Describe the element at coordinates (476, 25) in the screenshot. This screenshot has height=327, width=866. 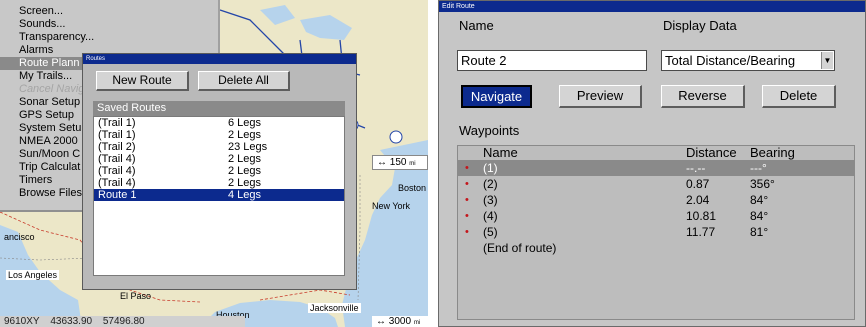
I see `name-label: Name` at that location.